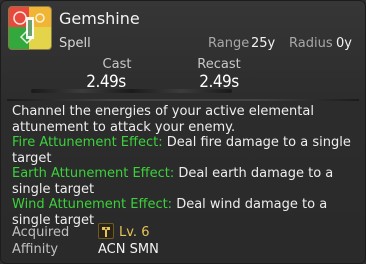  I want to click on affinity-label: Affinity, so click(35, 249).